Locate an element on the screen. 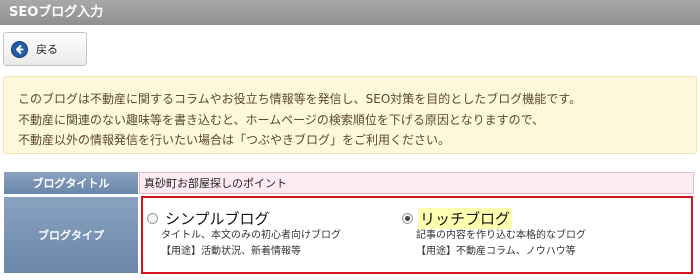 The height and width of the screenshot is (280, 700). radio-simple is located at coordinates (152, 218).